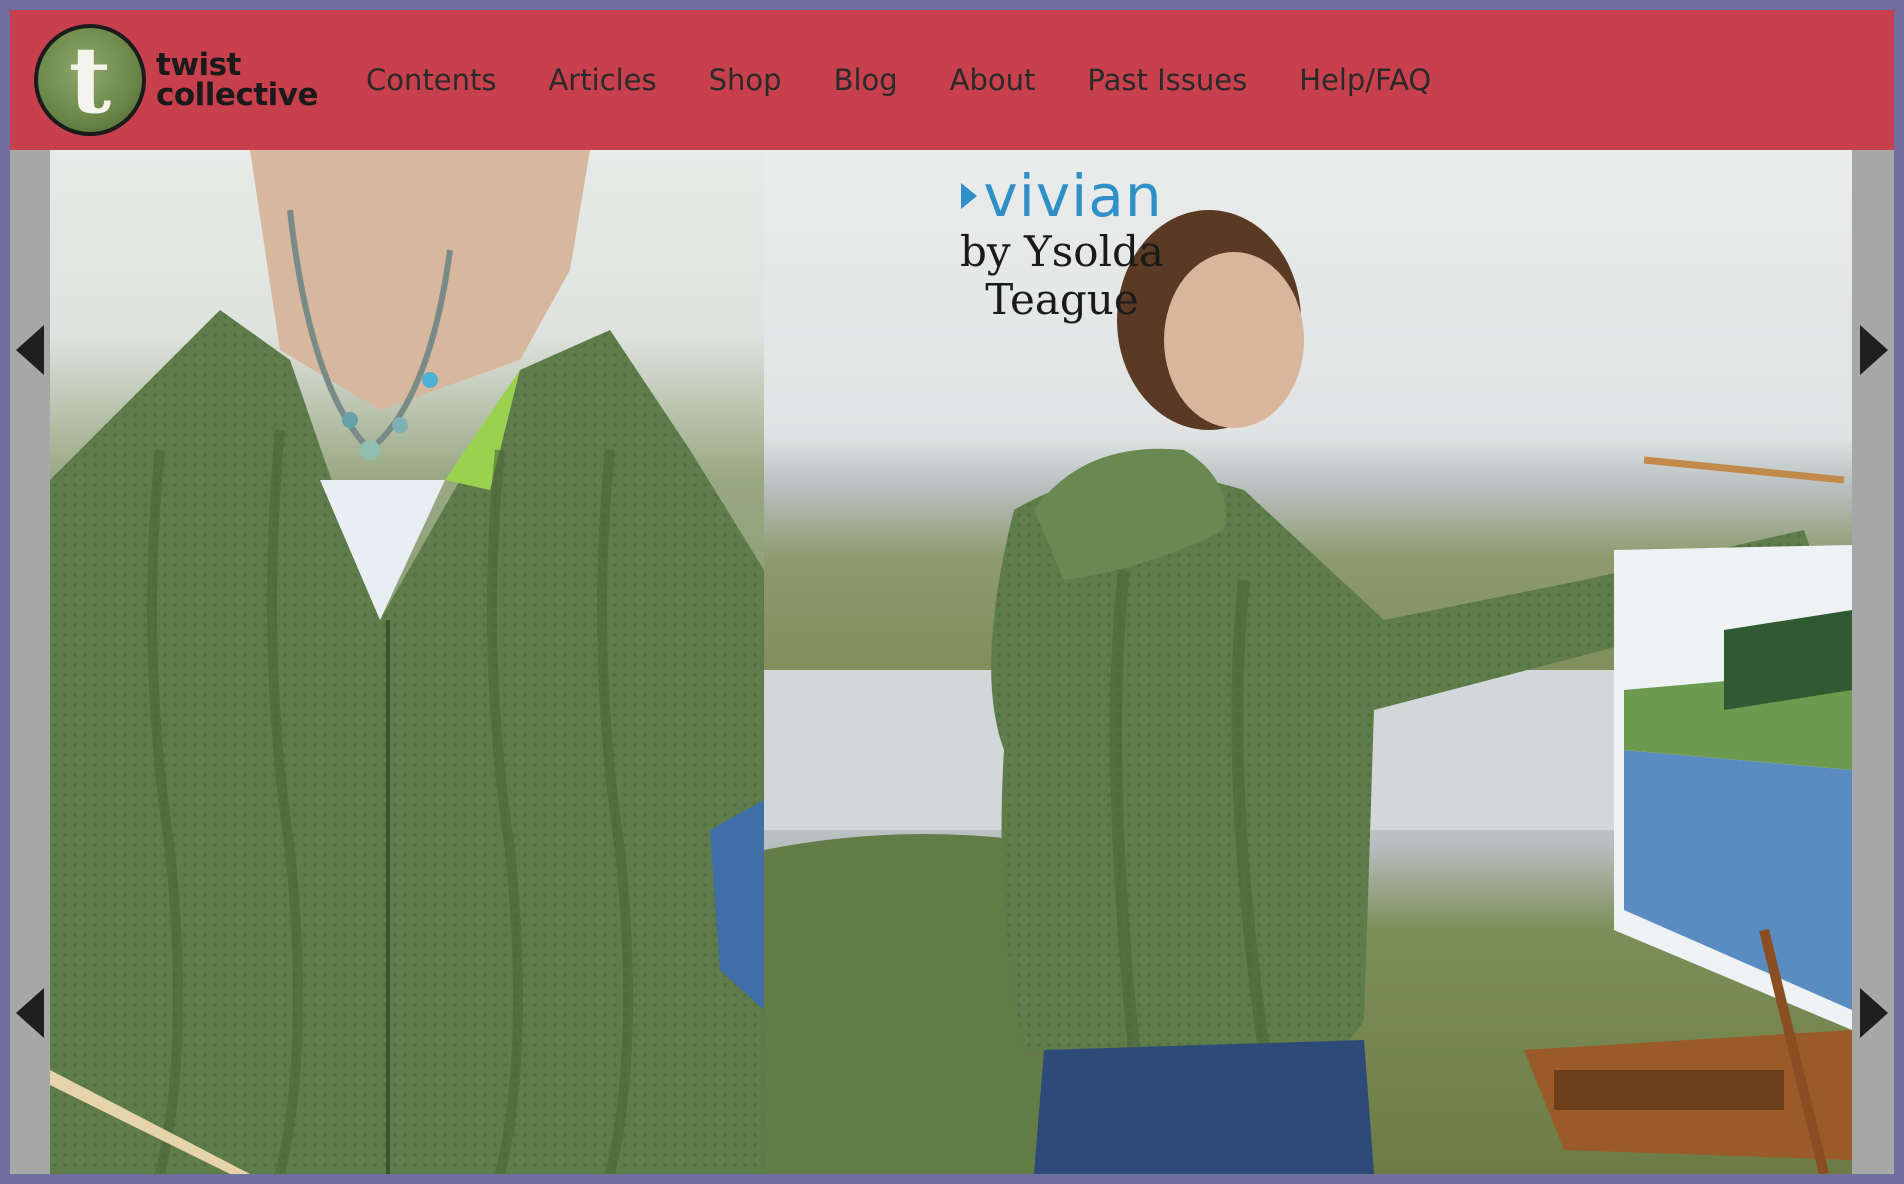  I want to click on next-slide-button-top, so click(1874, 350).